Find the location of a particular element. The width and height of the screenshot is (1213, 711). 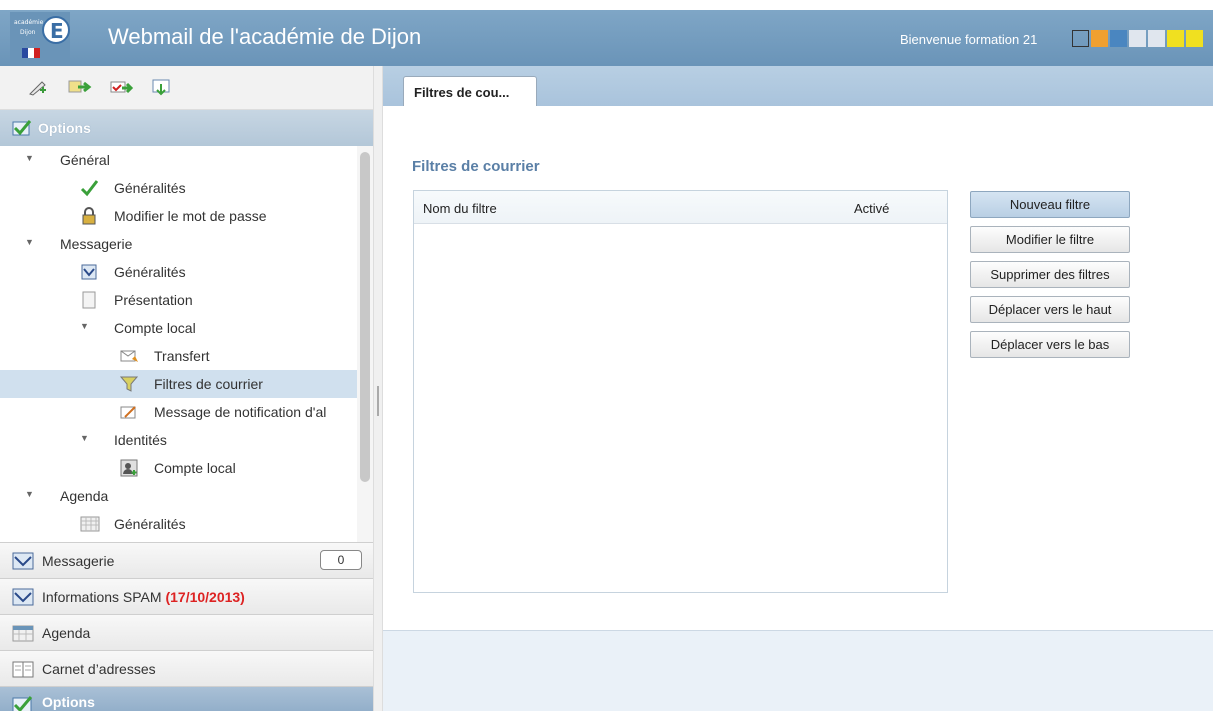

unread-count-badge: 0 is located at coordinates (341, 560).